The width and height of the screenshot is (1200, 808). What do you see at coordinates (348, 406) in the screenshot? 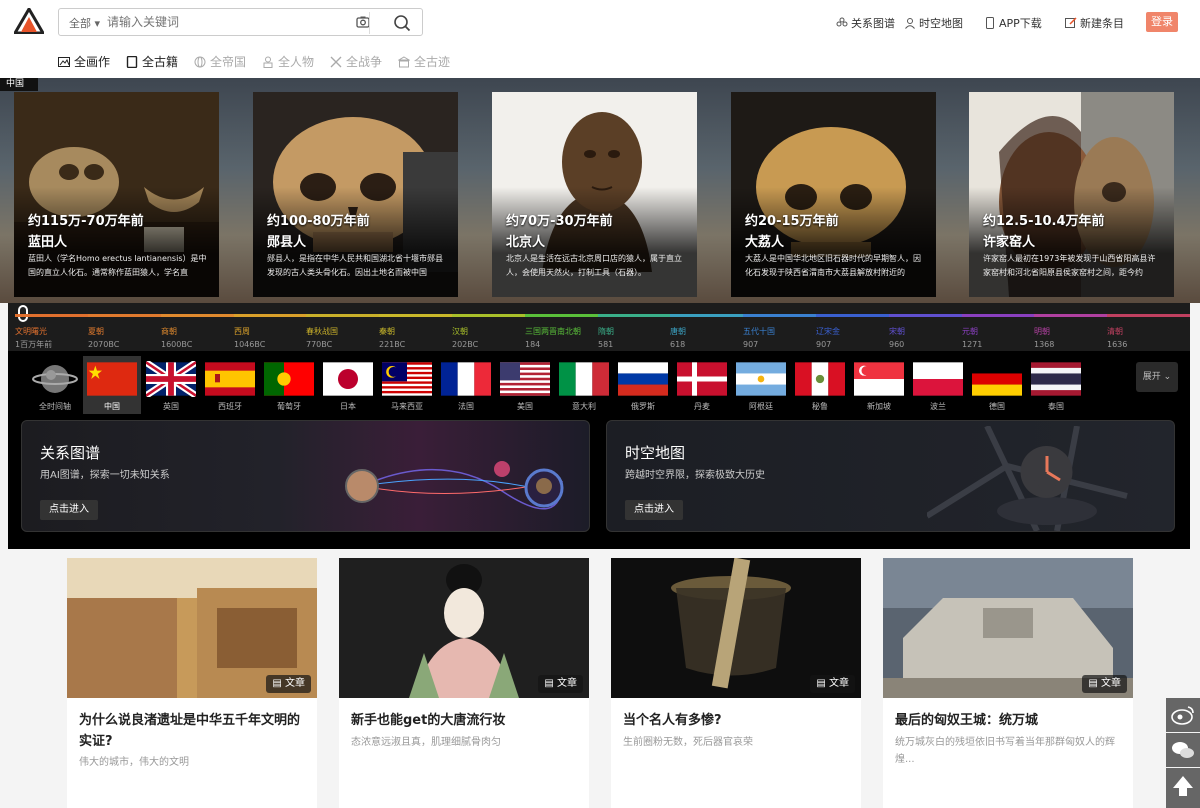
I see `country-label: 日本` at bounding box center [348, 406].